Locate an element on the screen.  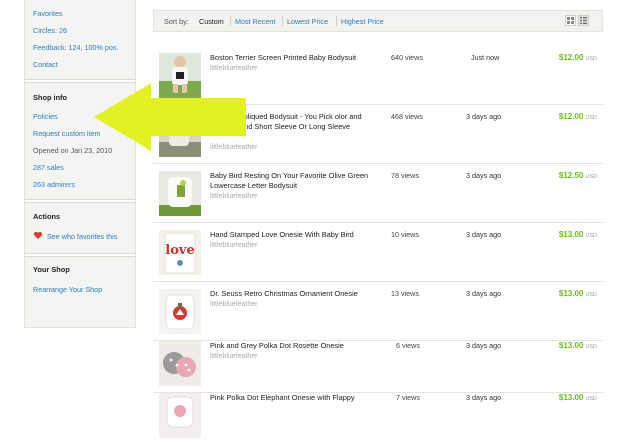
sort-most-recent: Most Recent is located at coordinates (255, 21).